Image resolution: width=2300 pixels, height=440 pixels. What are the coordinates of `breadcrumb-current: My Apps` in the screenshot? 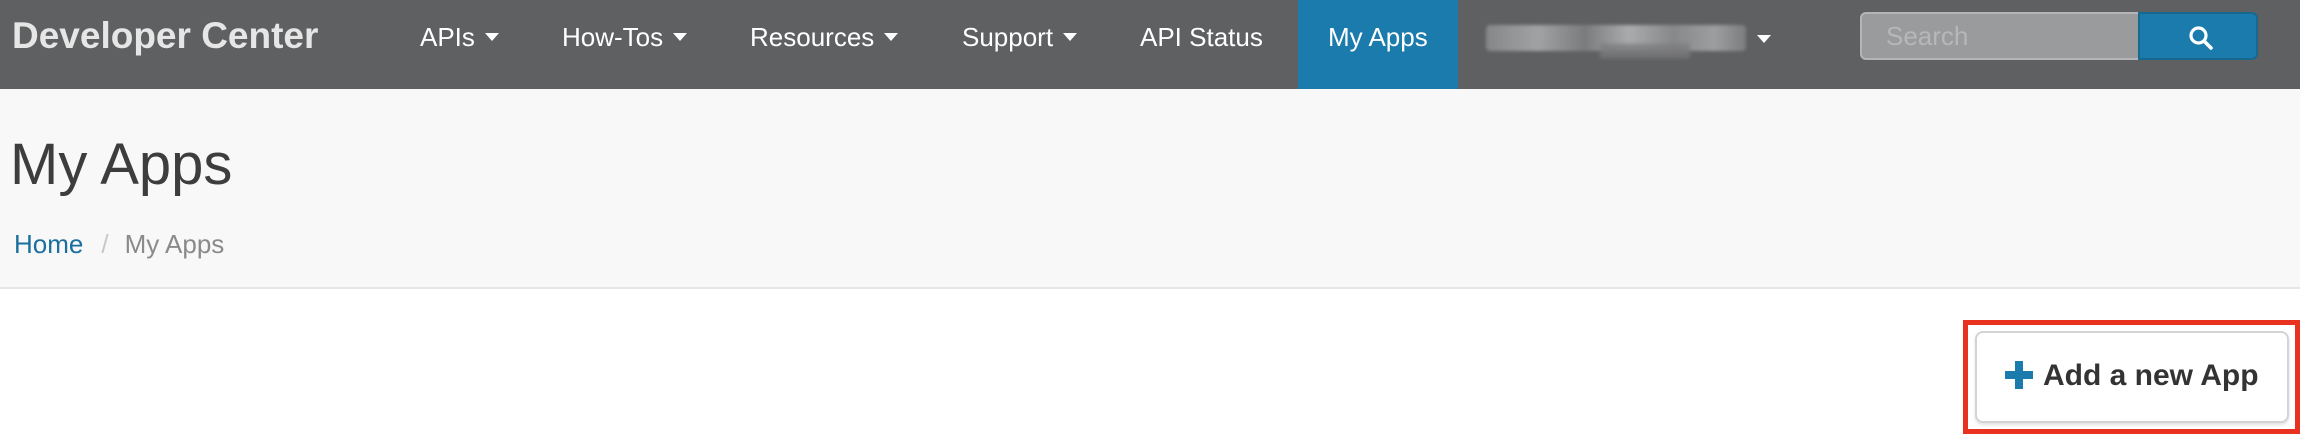 It's located at (174, 244).